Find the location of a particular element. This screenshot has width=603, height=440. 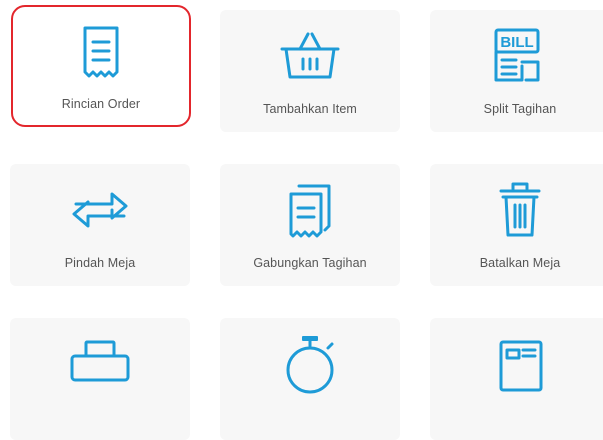

menu-tile-label: Split Tagihan is located at coordinates (520, 109).